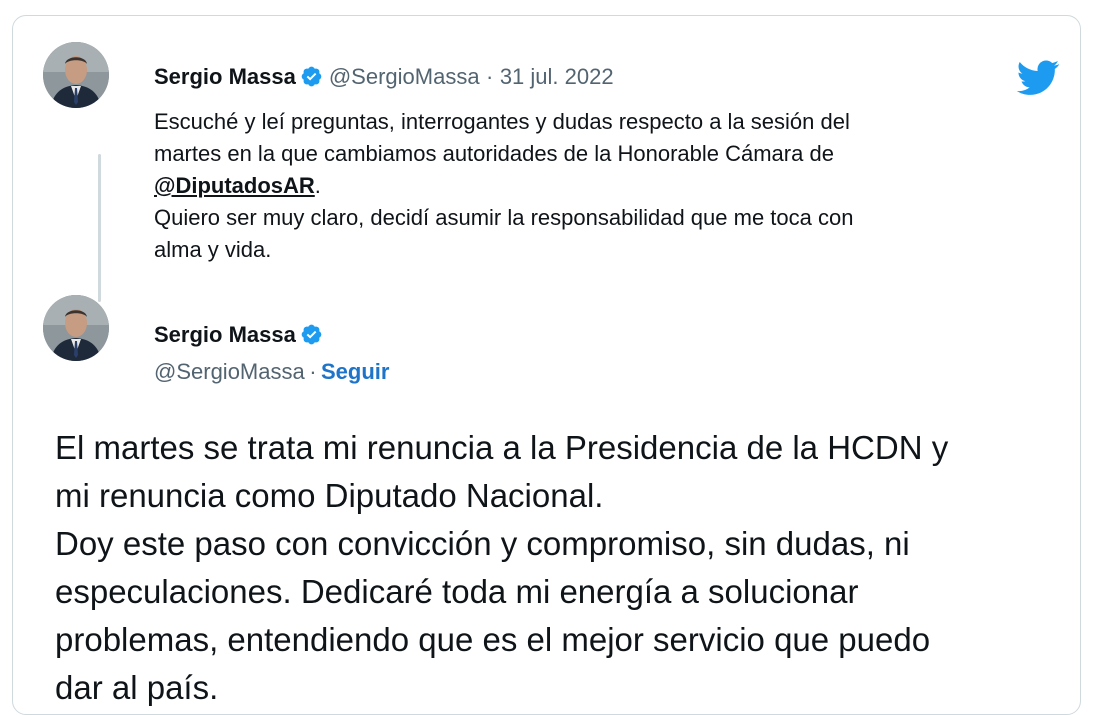 The height and width of the screenshot is (715, 1100). I want to click on tweet-date: 31 jul. 2022, so click(557, 76).